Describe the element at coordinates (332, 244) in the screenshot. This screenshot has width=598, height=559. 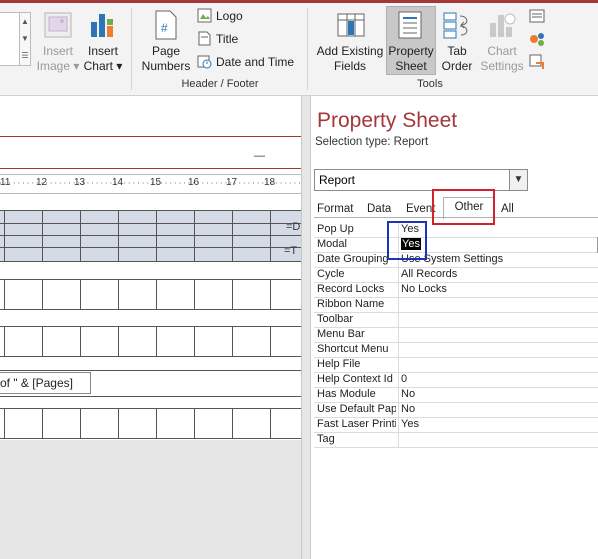
I see `property-name: Modal` at that location.